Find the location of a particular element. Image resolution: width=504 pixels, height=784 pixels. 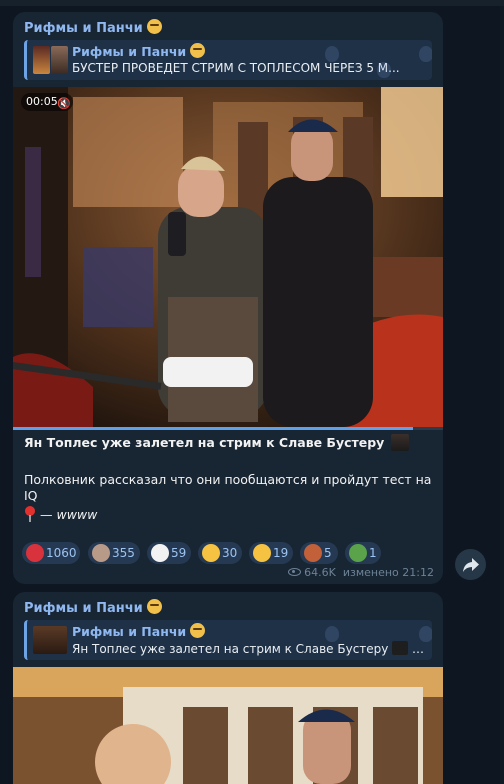

reaction-mustache-face: 5 is located at coordinates (319, 553).